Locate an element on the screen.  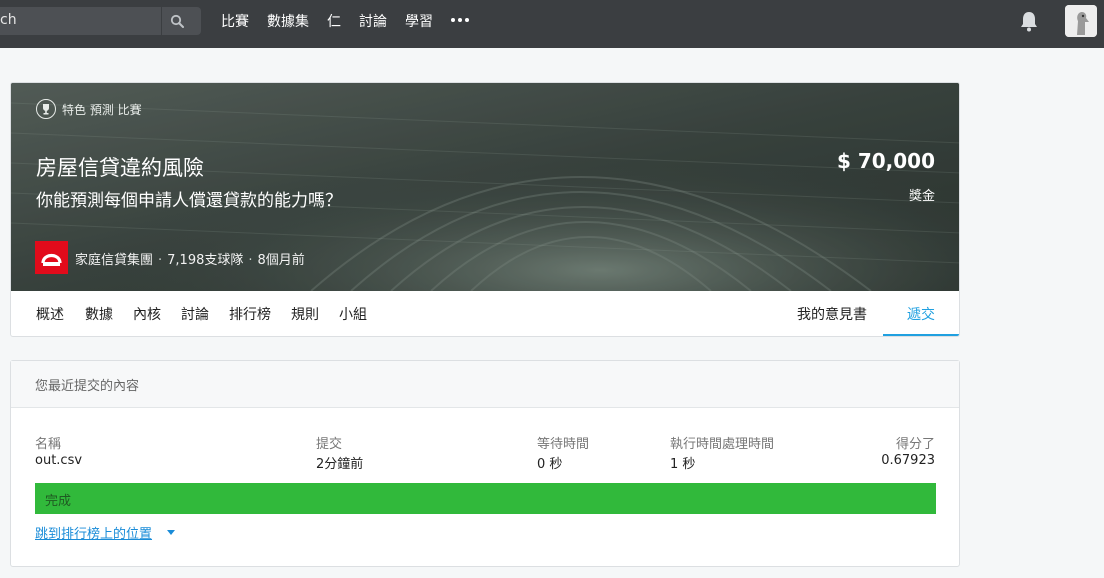
search-icon is located at coordinates (177, 21).